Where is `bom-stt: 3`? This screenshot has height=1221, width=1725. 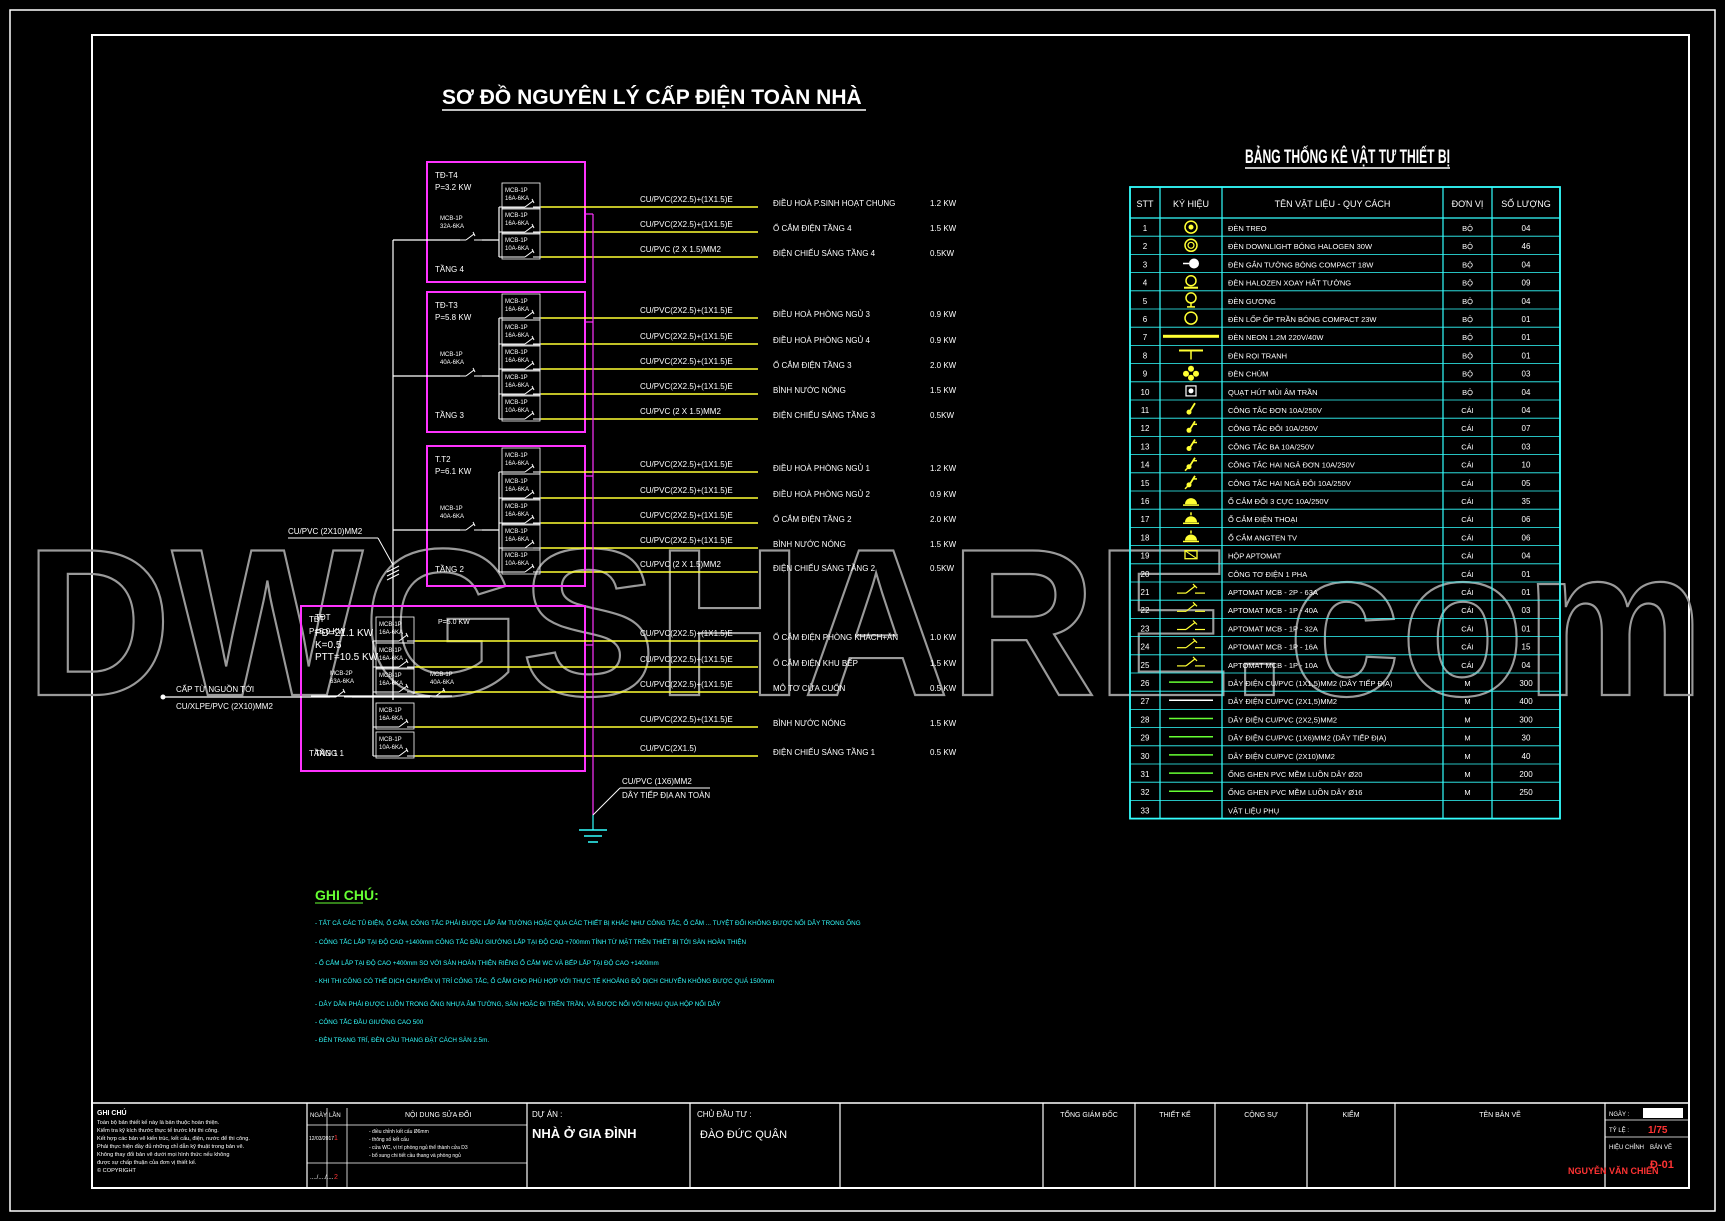
bom-stt: 3 is located at coordinates (1145, 264).